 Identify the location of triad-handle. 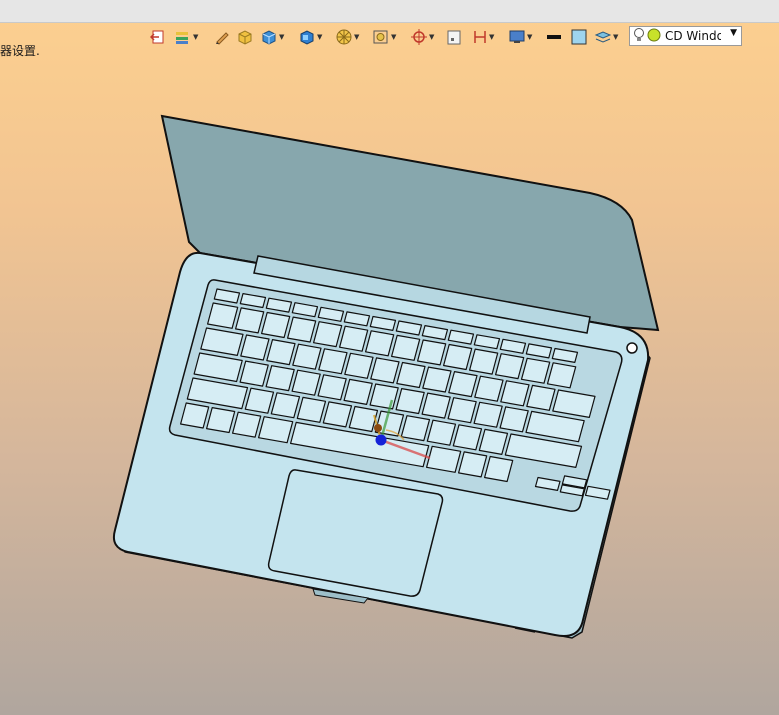
(378, 428).